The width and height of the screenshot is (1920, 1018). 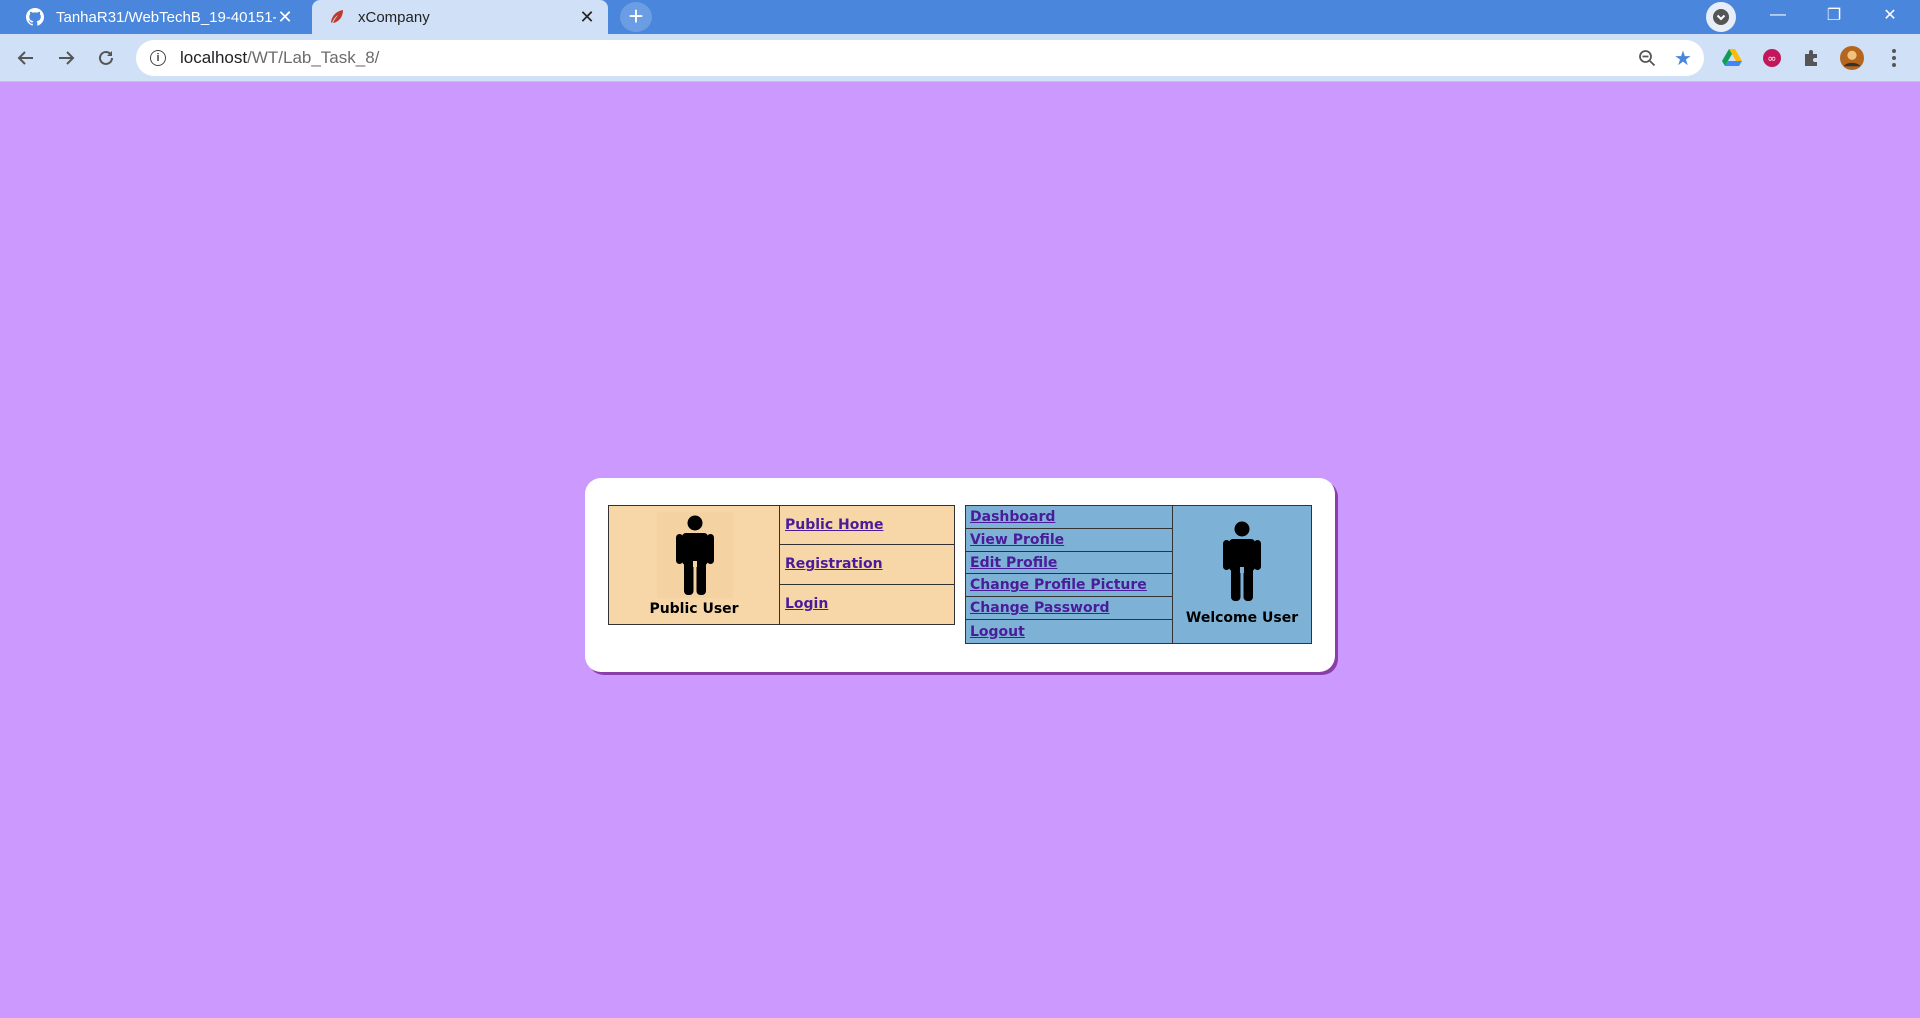 I want to click on url-text: localhost/WT/Lab_Task_8/, so click(x=280, y=57).